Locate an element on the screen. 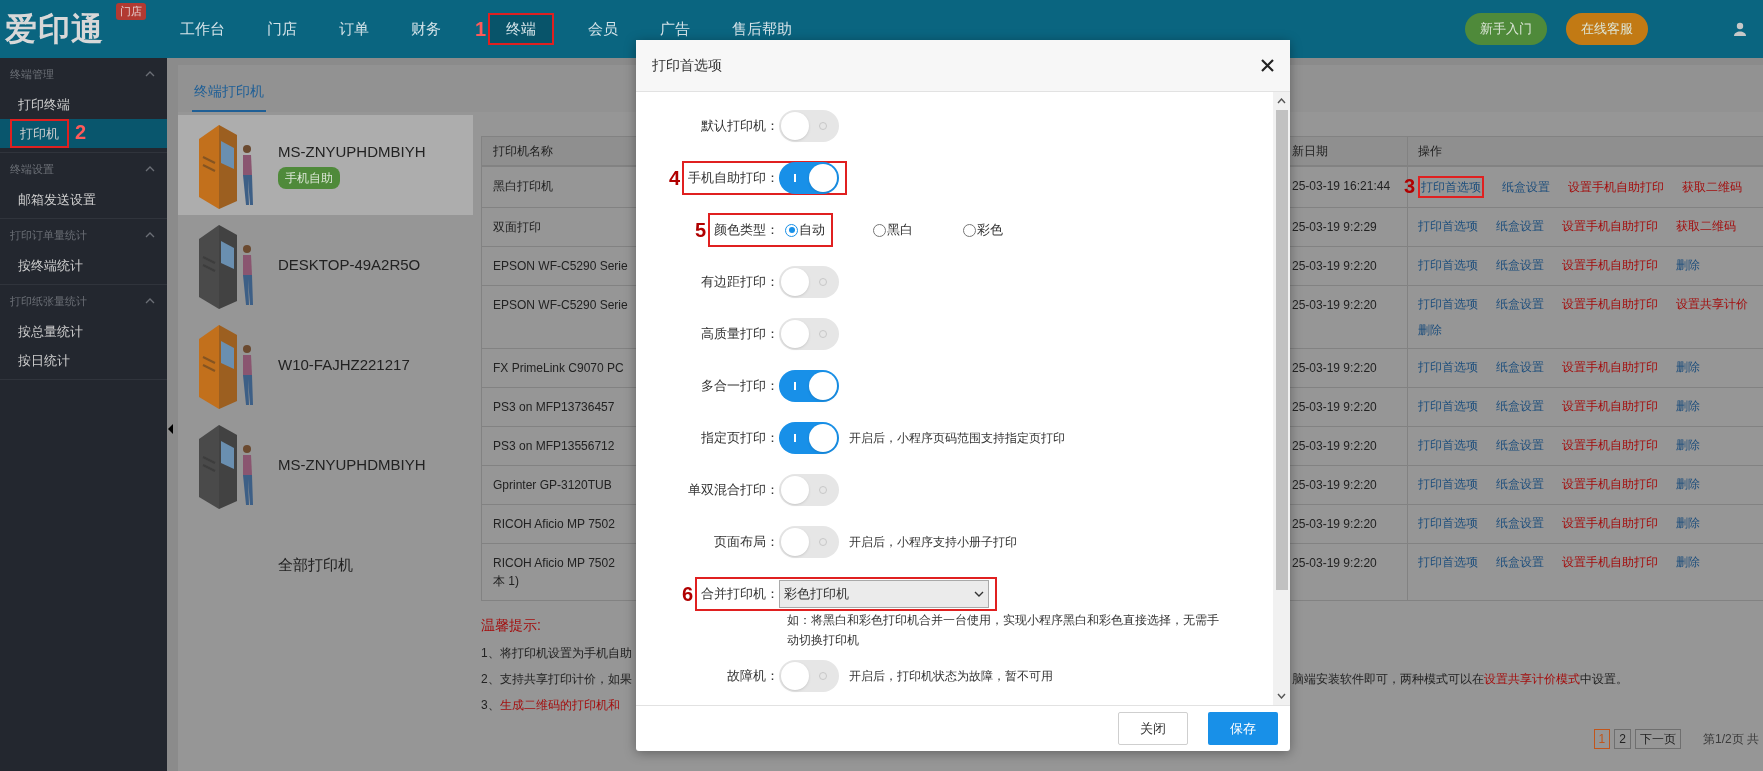 The width and height of the screenshot is (1763, 771). callout-number: 3 is located at coordinates (1409, 186).